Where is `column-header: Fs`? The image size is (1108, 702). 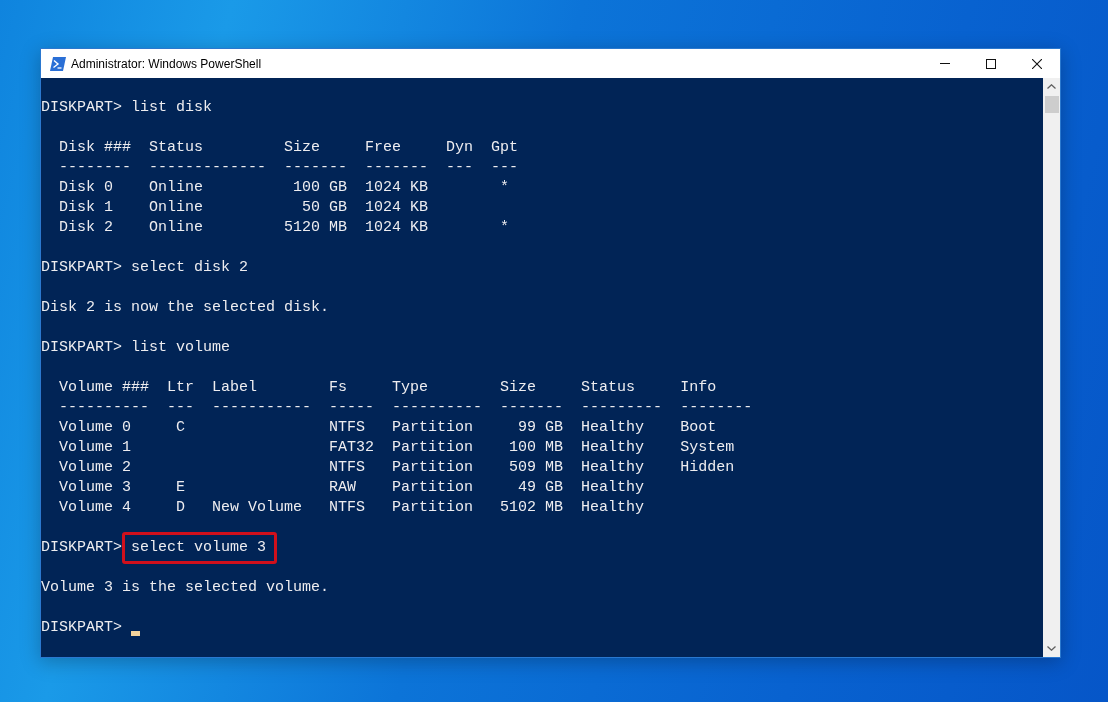 column-header: Fs is located at coordinates (339, 388).